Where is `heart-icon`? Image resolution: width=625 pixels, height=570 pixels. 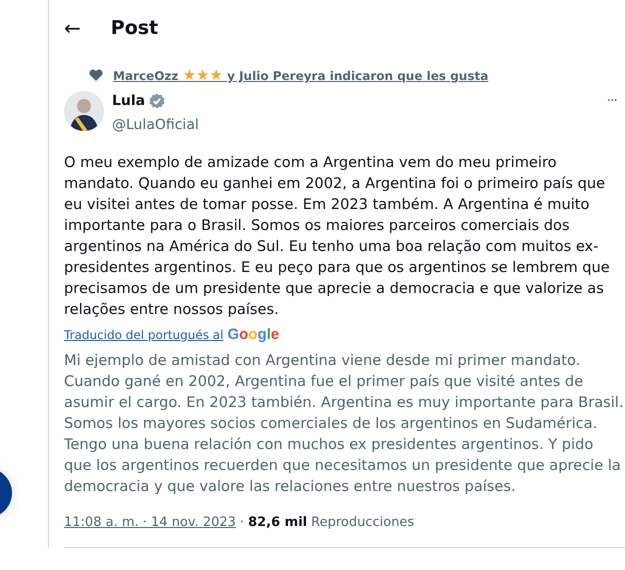
heart-icon is located at coordinates (96, 75).